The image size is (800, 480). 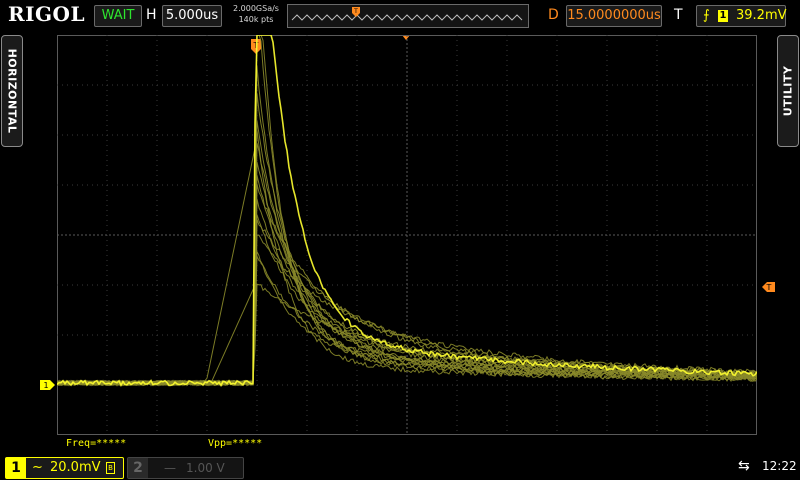 I want to click on ac-coupling-icon: ~, so click(x=37, y=467).